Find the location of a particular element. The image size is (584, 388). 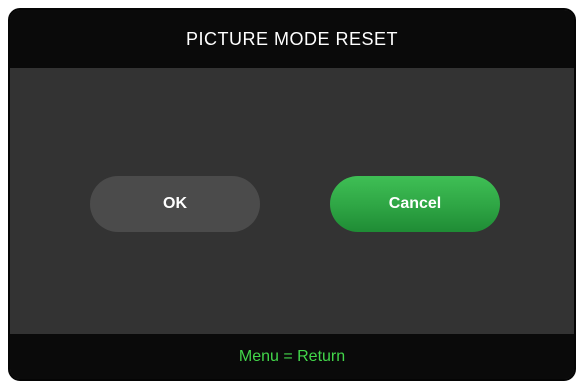

dialog-footer: Menu = Return is located at coordinates (292, 356).